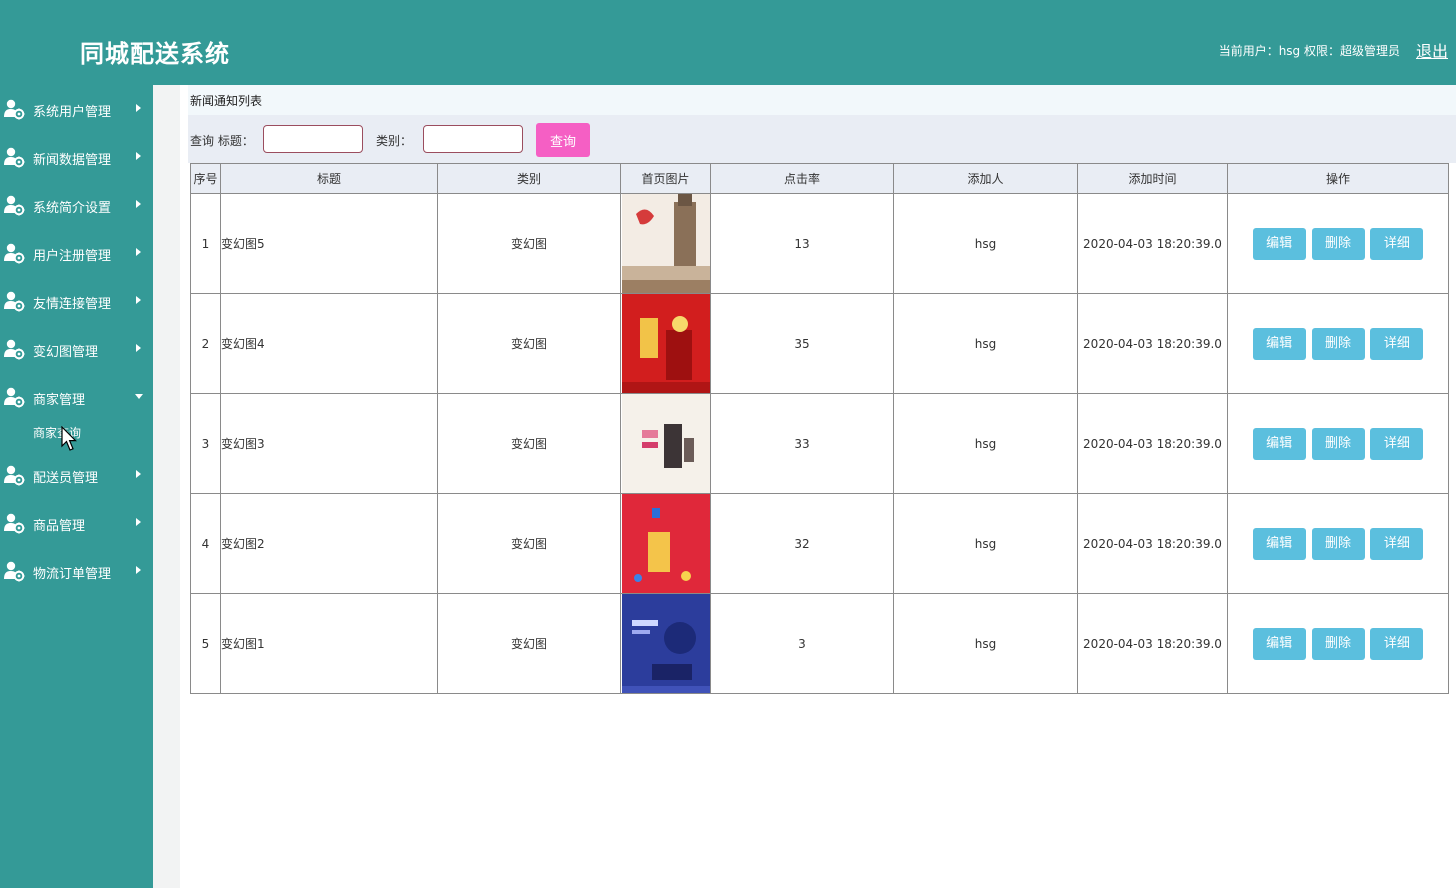 This screenshot has width=1456, height=888. Describe the element at coordinates (205, 178) in the screenshot. I see `col-header-no: 序号` at that location.